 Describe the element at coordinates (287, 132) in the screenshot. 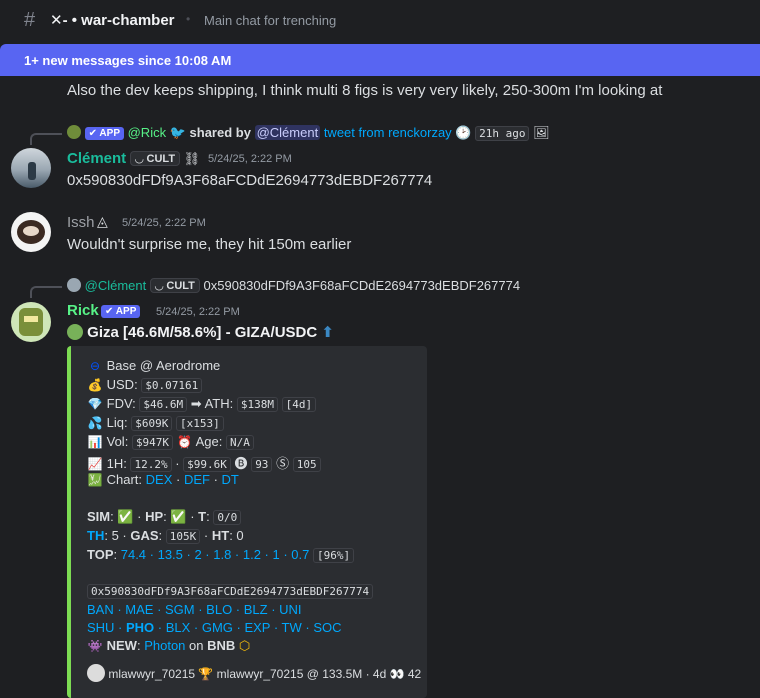

I see `mention-clement: @Clément` at that location.